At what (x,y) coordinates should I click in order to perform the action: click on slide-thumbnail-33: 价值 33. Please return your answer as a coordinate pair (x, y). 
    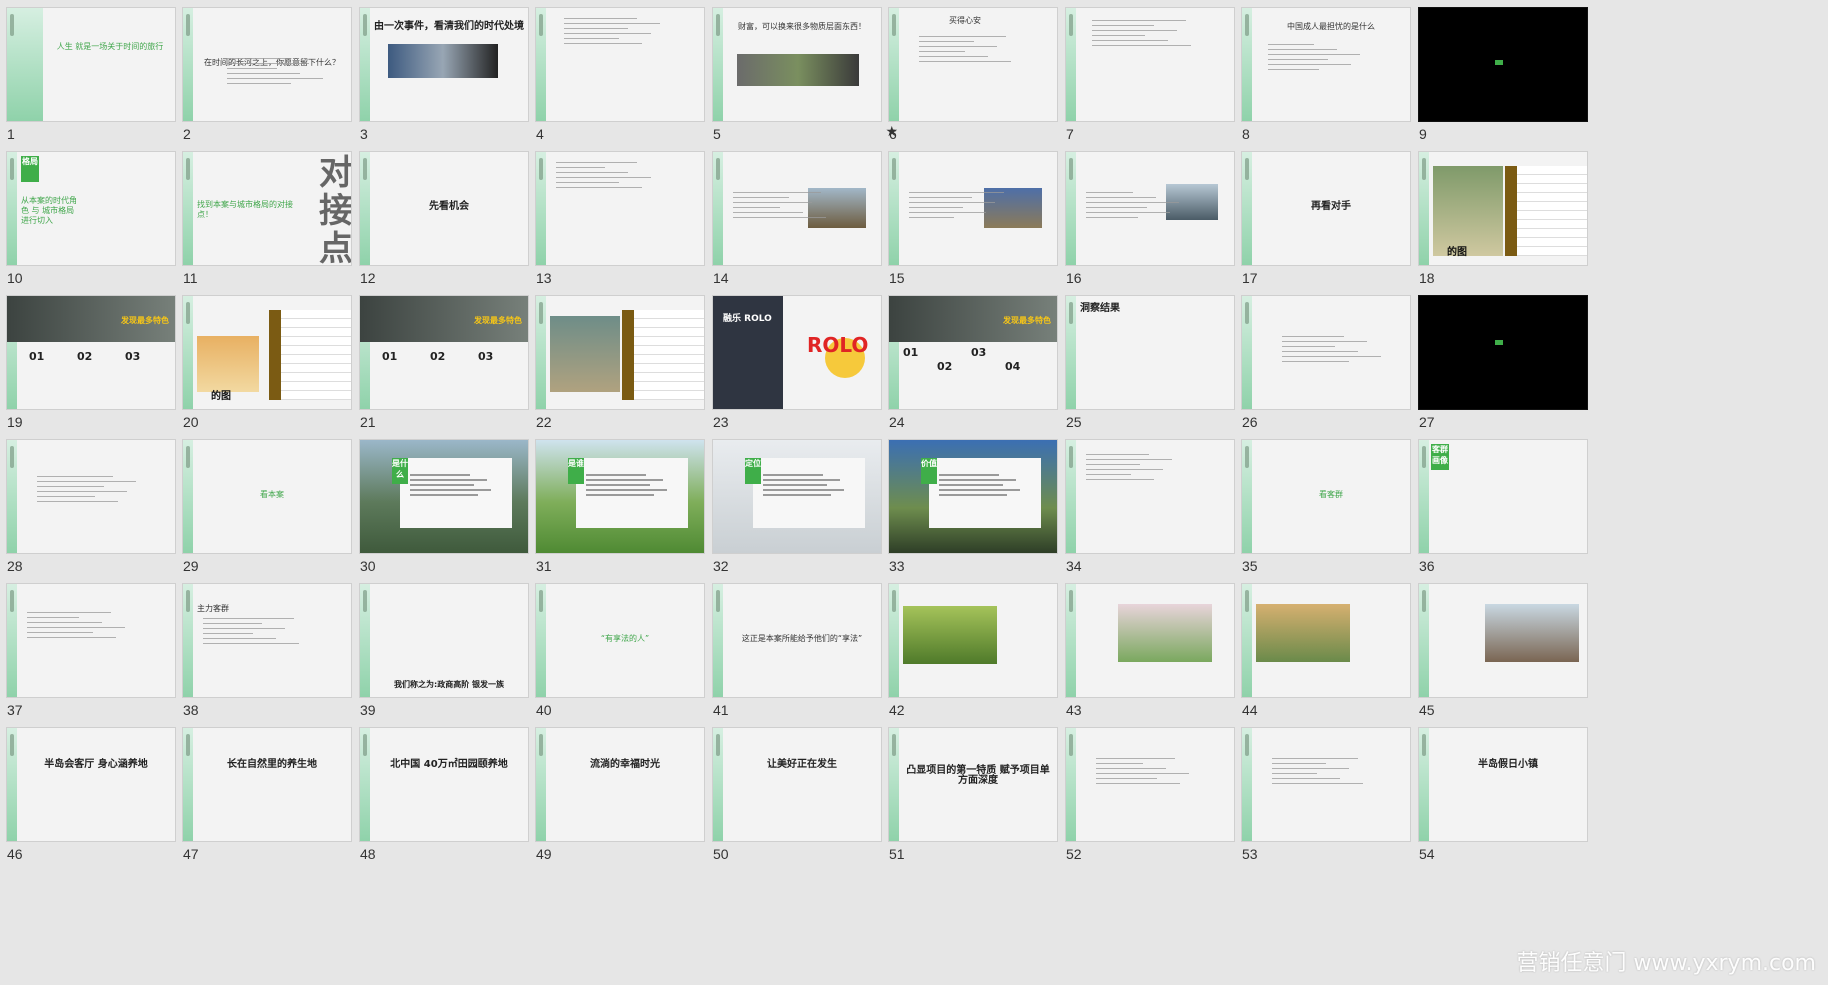
    Looking at the image, I should click on (985, 516).